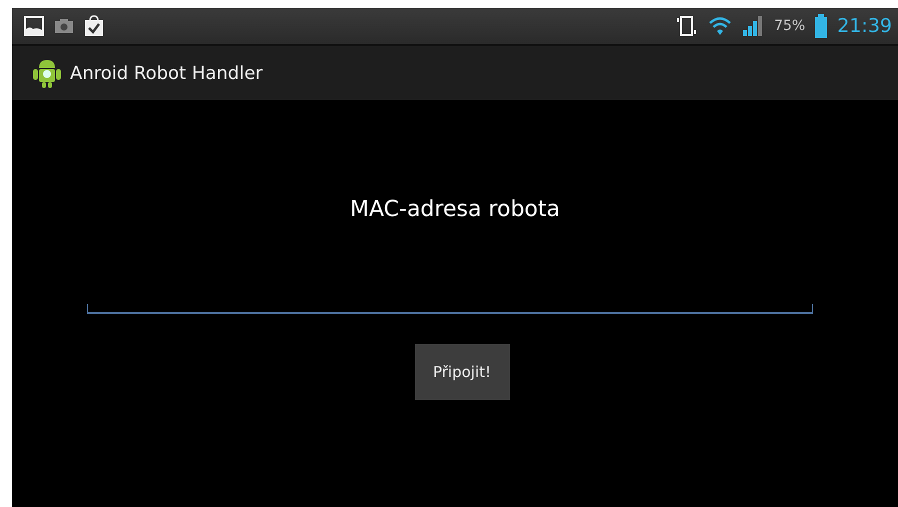  Describe the element at coordinates (47, 73) in the screenshot. I see `android-robot-icon` at that location.